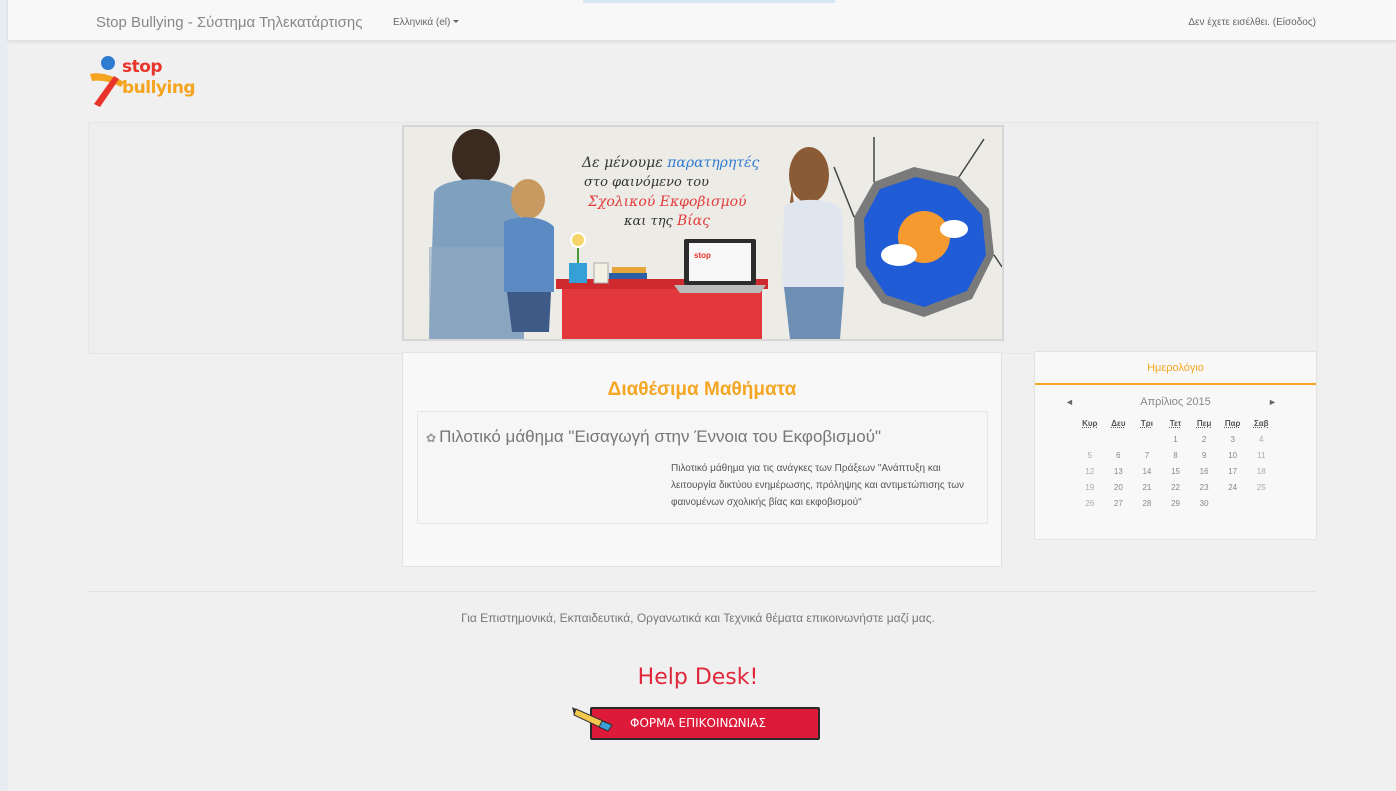 The height and width of the screenshot is (791, 1396). I want to click on calendar-day: 4, so click(1261, 439).